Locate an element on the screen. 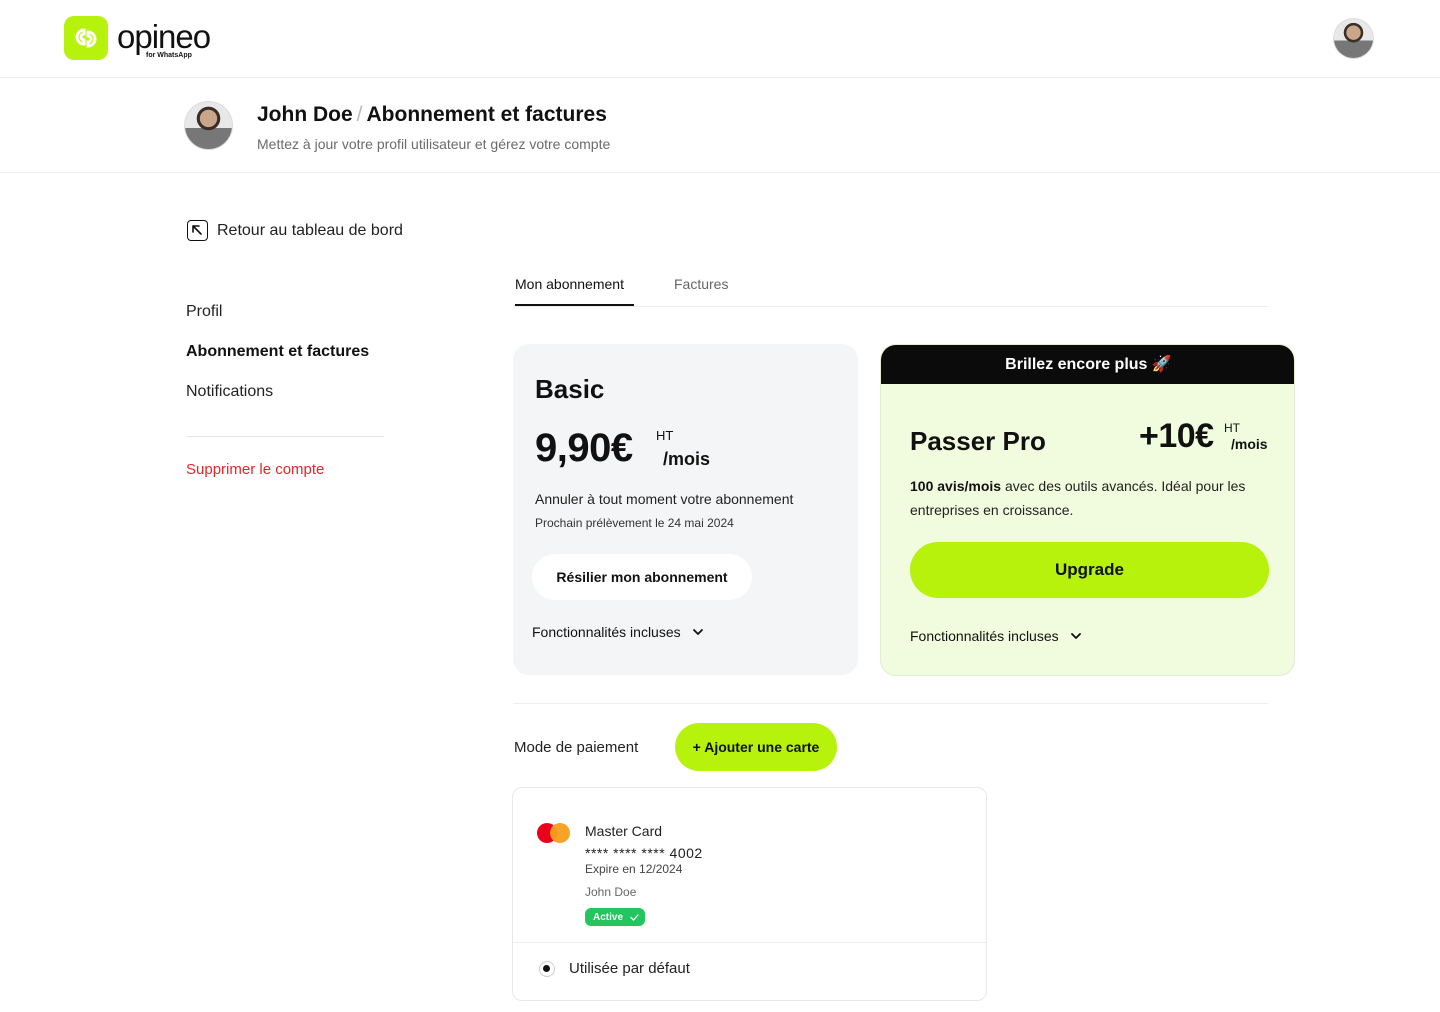  mastercard-icon is located at coordinates (554, 833).